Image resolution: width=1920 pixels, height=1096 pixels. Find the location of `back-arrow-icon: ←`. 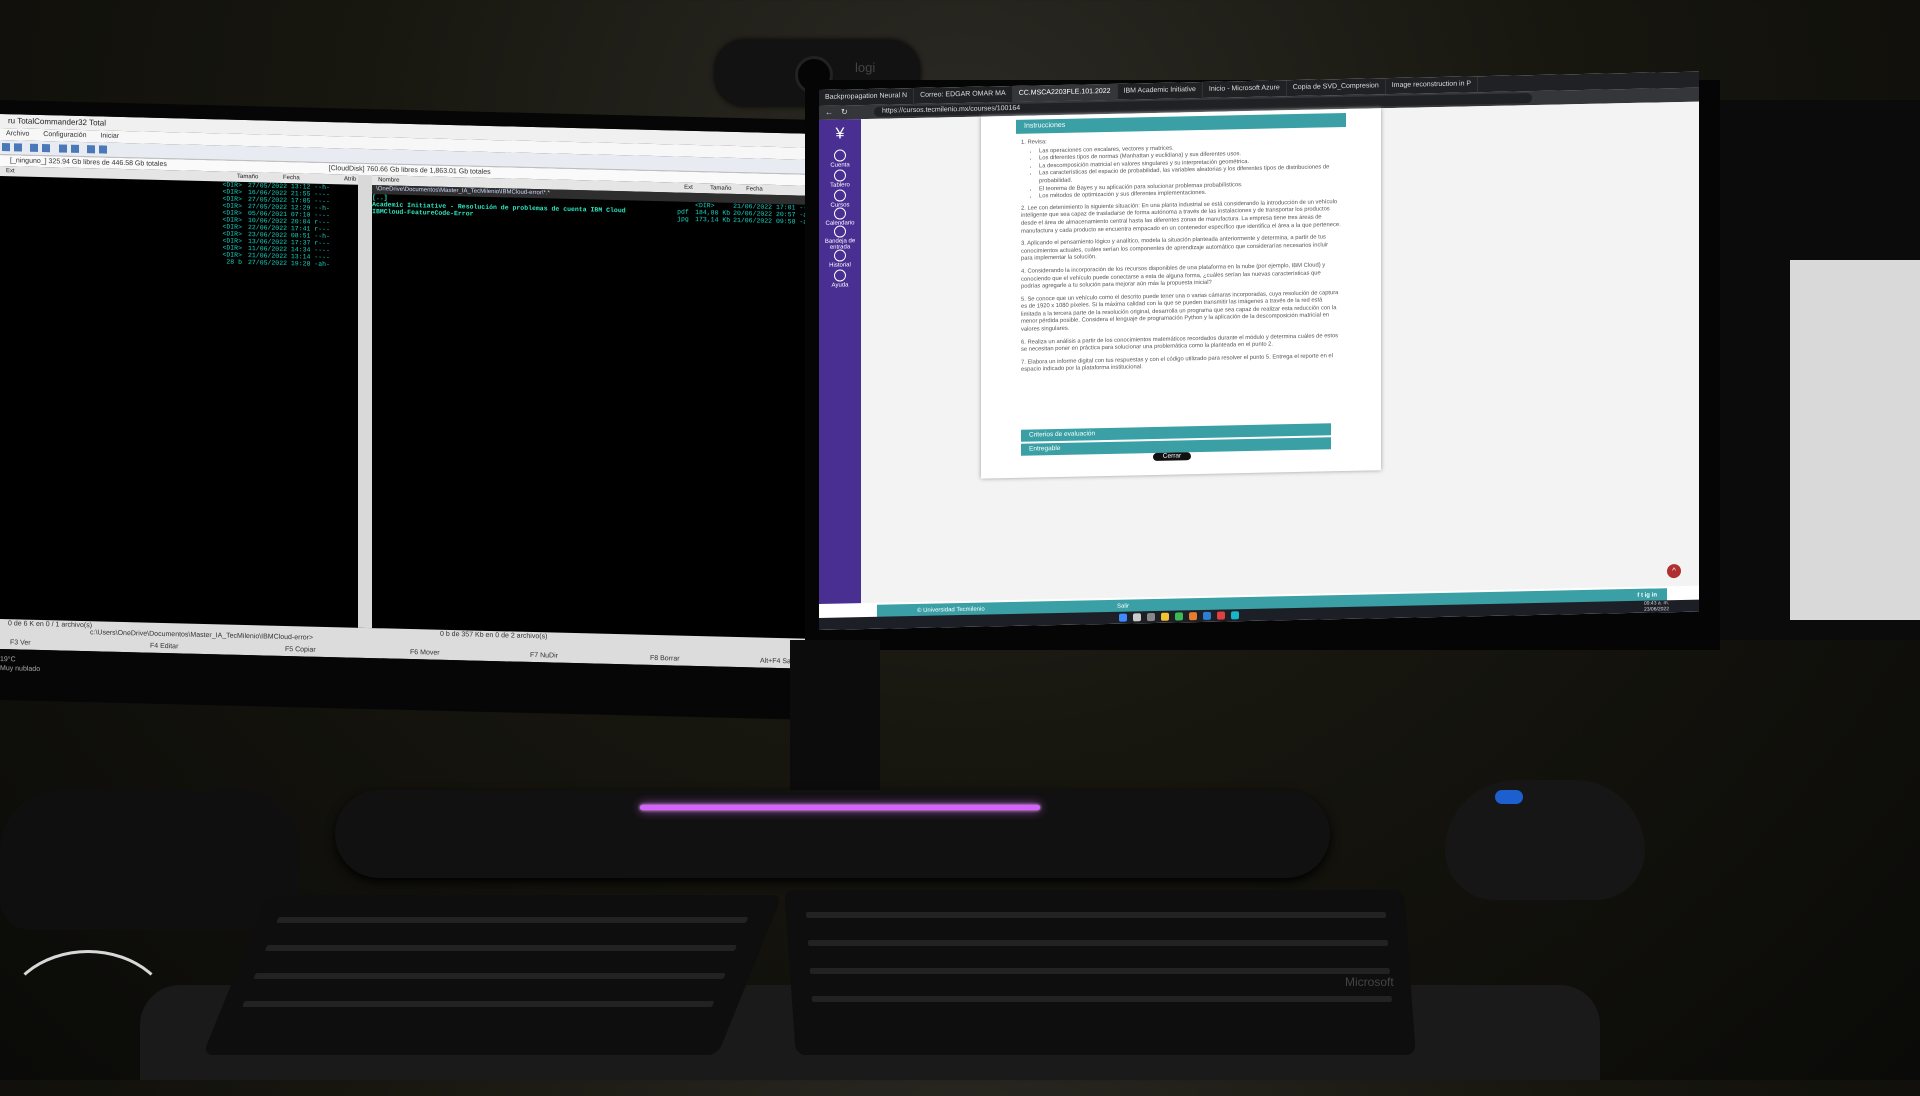

back-arrow-icon: ← is located at coordinates (829, 112).